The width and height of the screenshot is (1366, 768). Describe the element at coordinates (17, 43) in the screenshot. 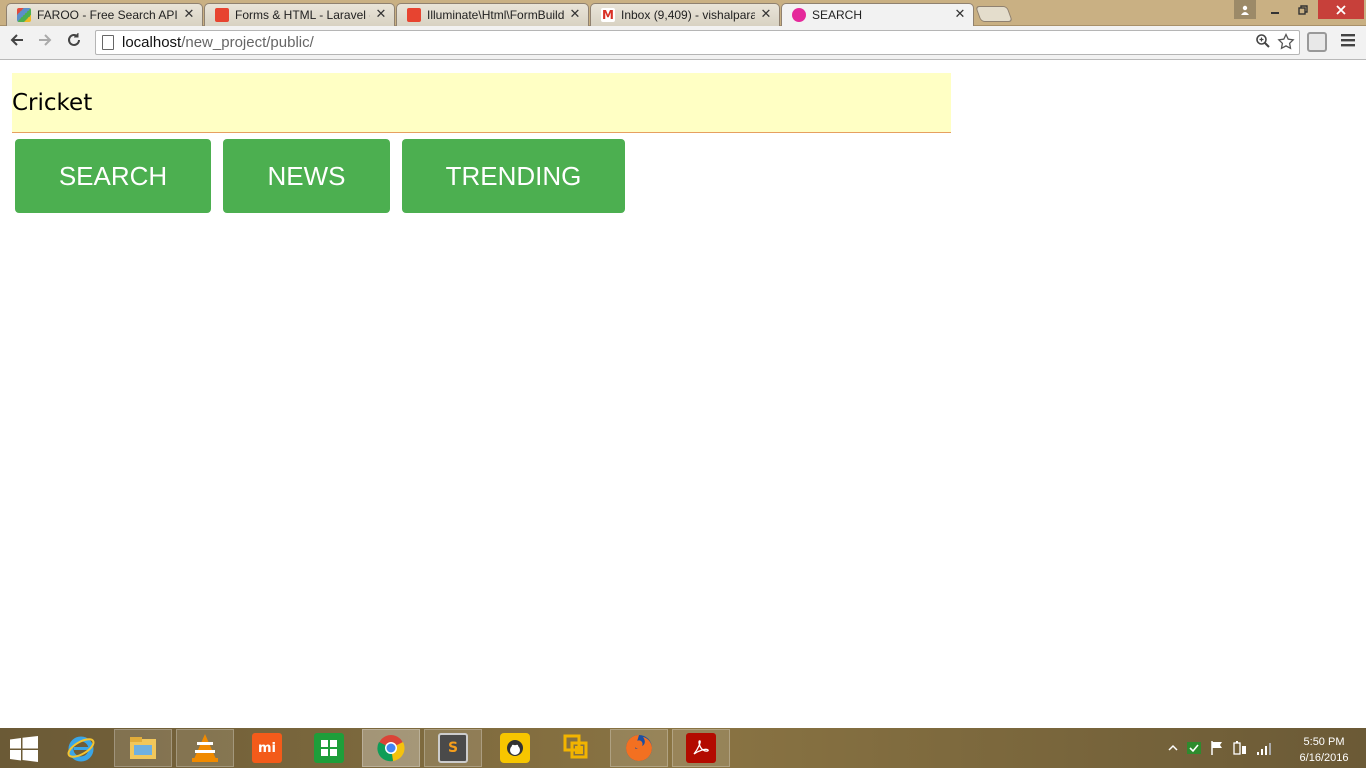

I see `back-arrow-icon` at that location.